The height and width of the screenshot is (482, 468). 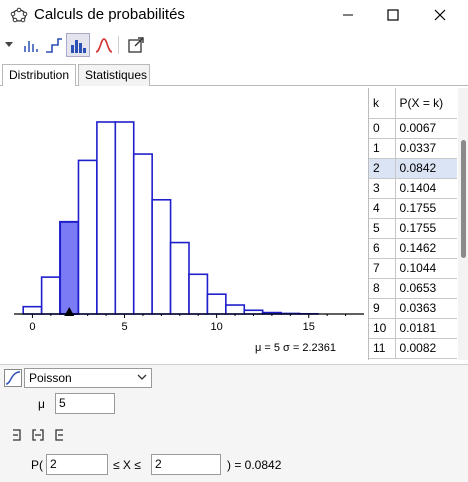 What do you see at coordinates (426, 103) in the screenshot?
I see `column-header-p: P(X = k)` at bounding box center [426, 103].